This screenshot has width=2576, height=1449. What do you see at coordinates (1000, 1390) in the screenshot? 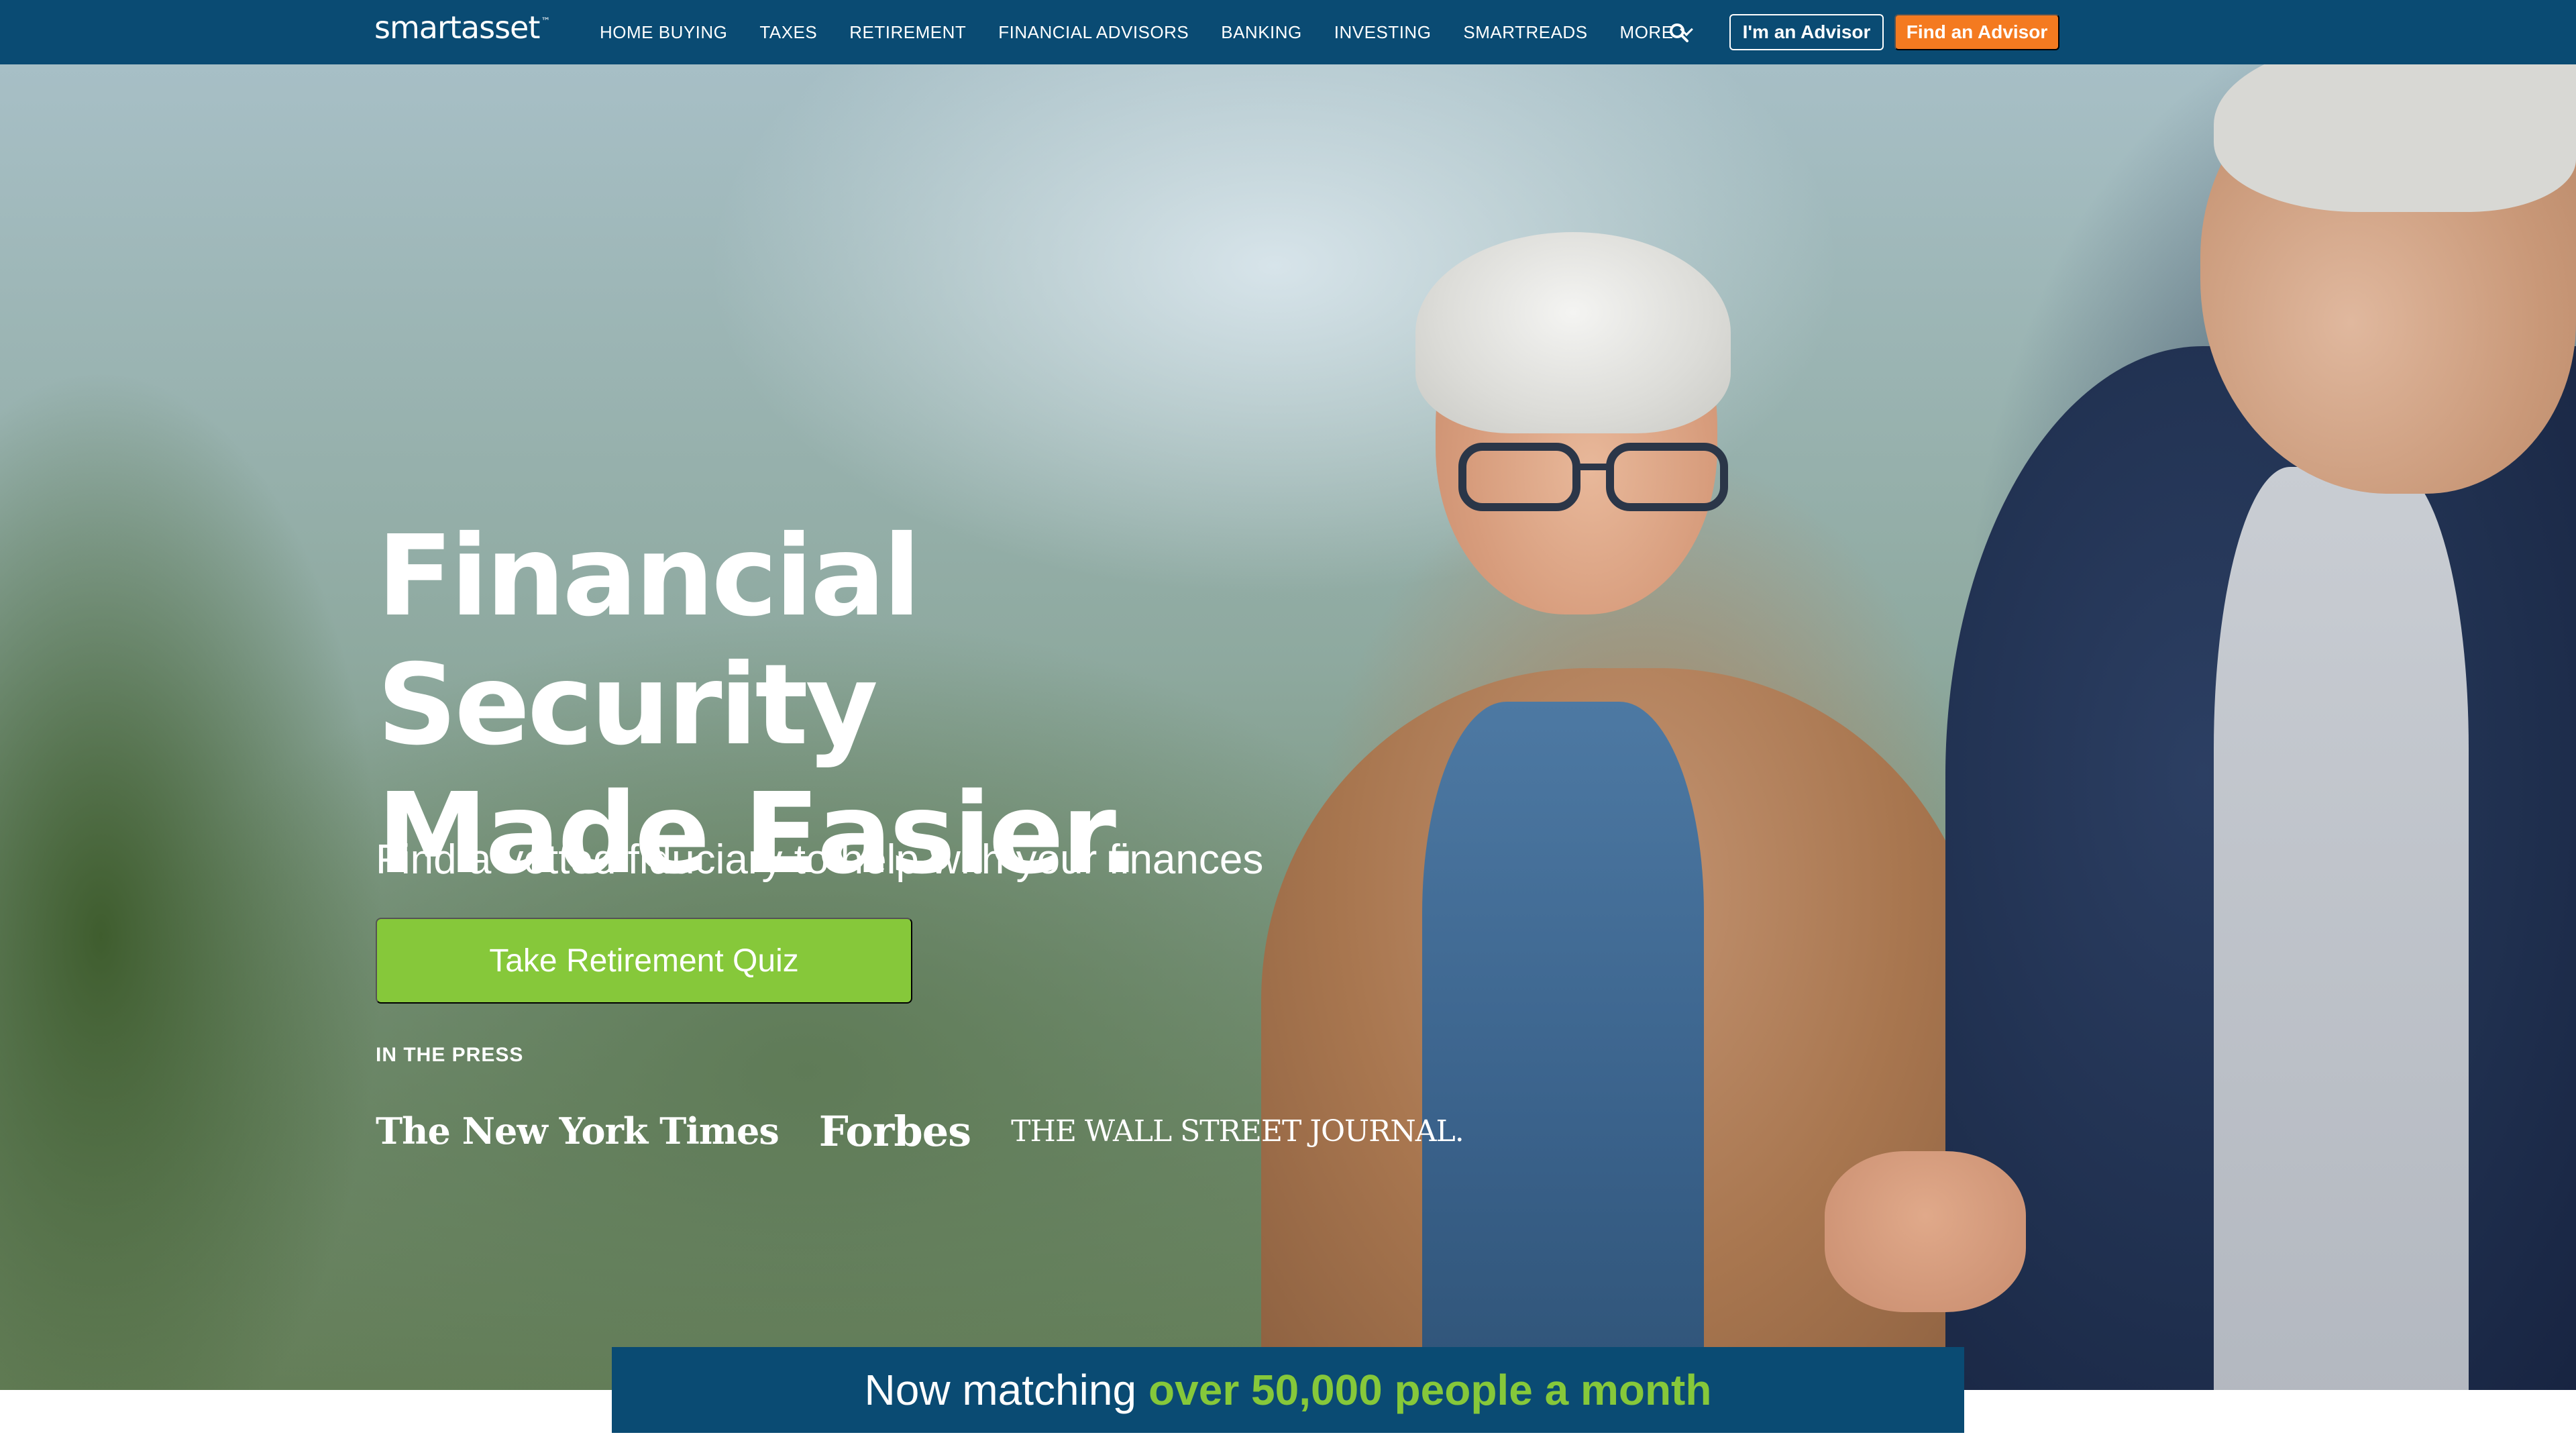
I see `banner-prefix: Now matching` at bounding box center [1000, 1390].